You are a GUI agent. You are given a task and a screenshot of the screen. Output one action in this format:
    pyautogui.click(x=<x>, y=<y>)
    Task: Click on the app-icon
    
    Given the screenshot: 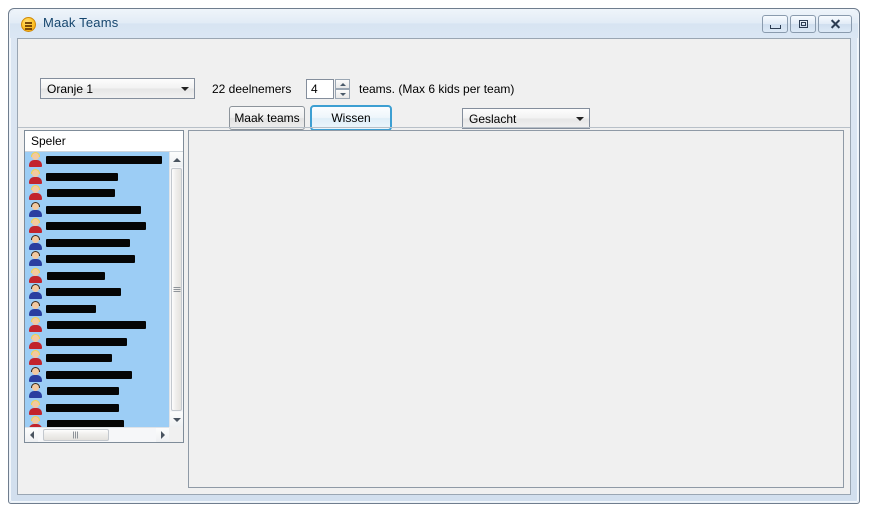 What is the action you would take?
    pyautogui.click(x=28, y=24)
    